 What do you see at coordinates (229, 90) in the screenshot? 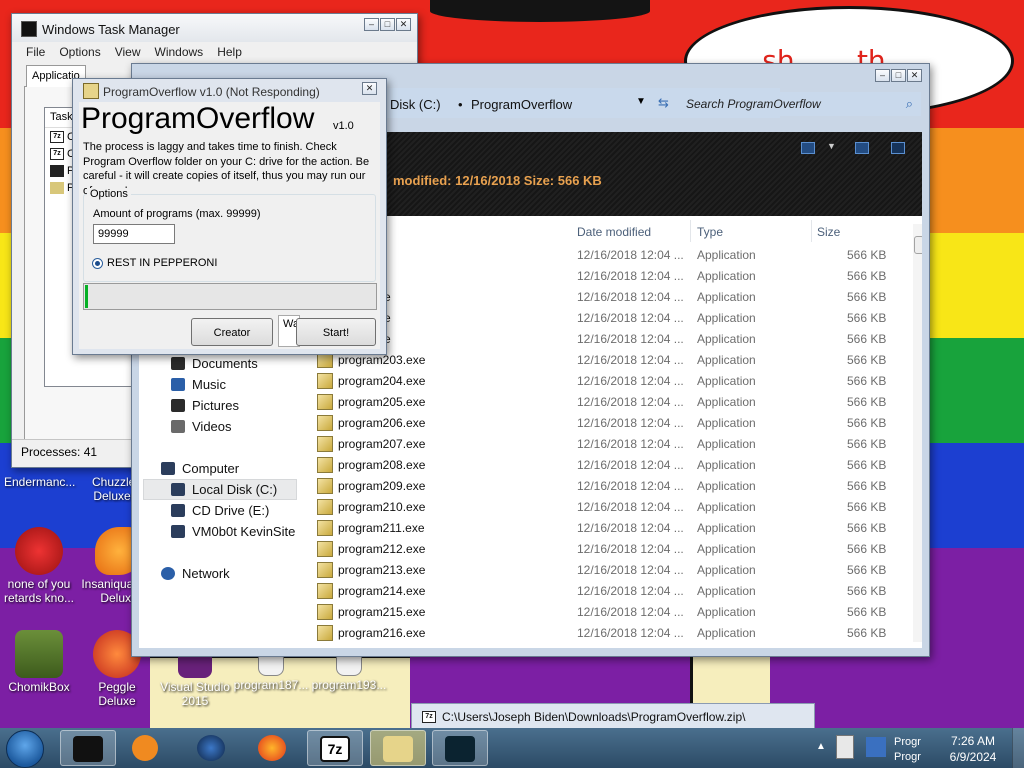
I see `program-overflow-titlebar: ProgramOverflow v1.0 (Not Responding)` at bounding box center [229, 90].